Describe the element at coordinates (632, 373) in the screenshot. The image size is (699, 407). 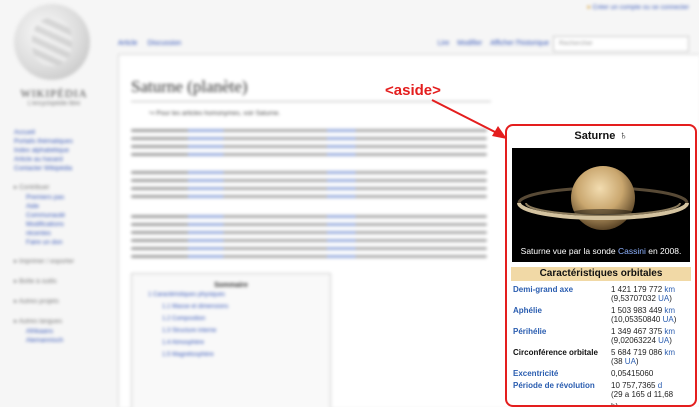
I see `row-value: 0,05415060` at that location.